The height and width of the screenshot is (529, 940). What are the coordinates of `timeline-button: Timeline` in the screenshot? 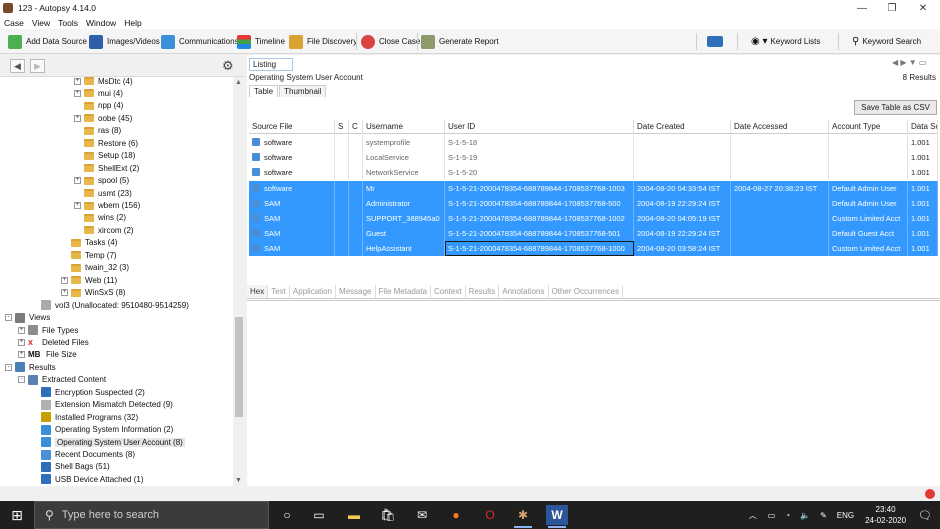 It's located at (261, 41).